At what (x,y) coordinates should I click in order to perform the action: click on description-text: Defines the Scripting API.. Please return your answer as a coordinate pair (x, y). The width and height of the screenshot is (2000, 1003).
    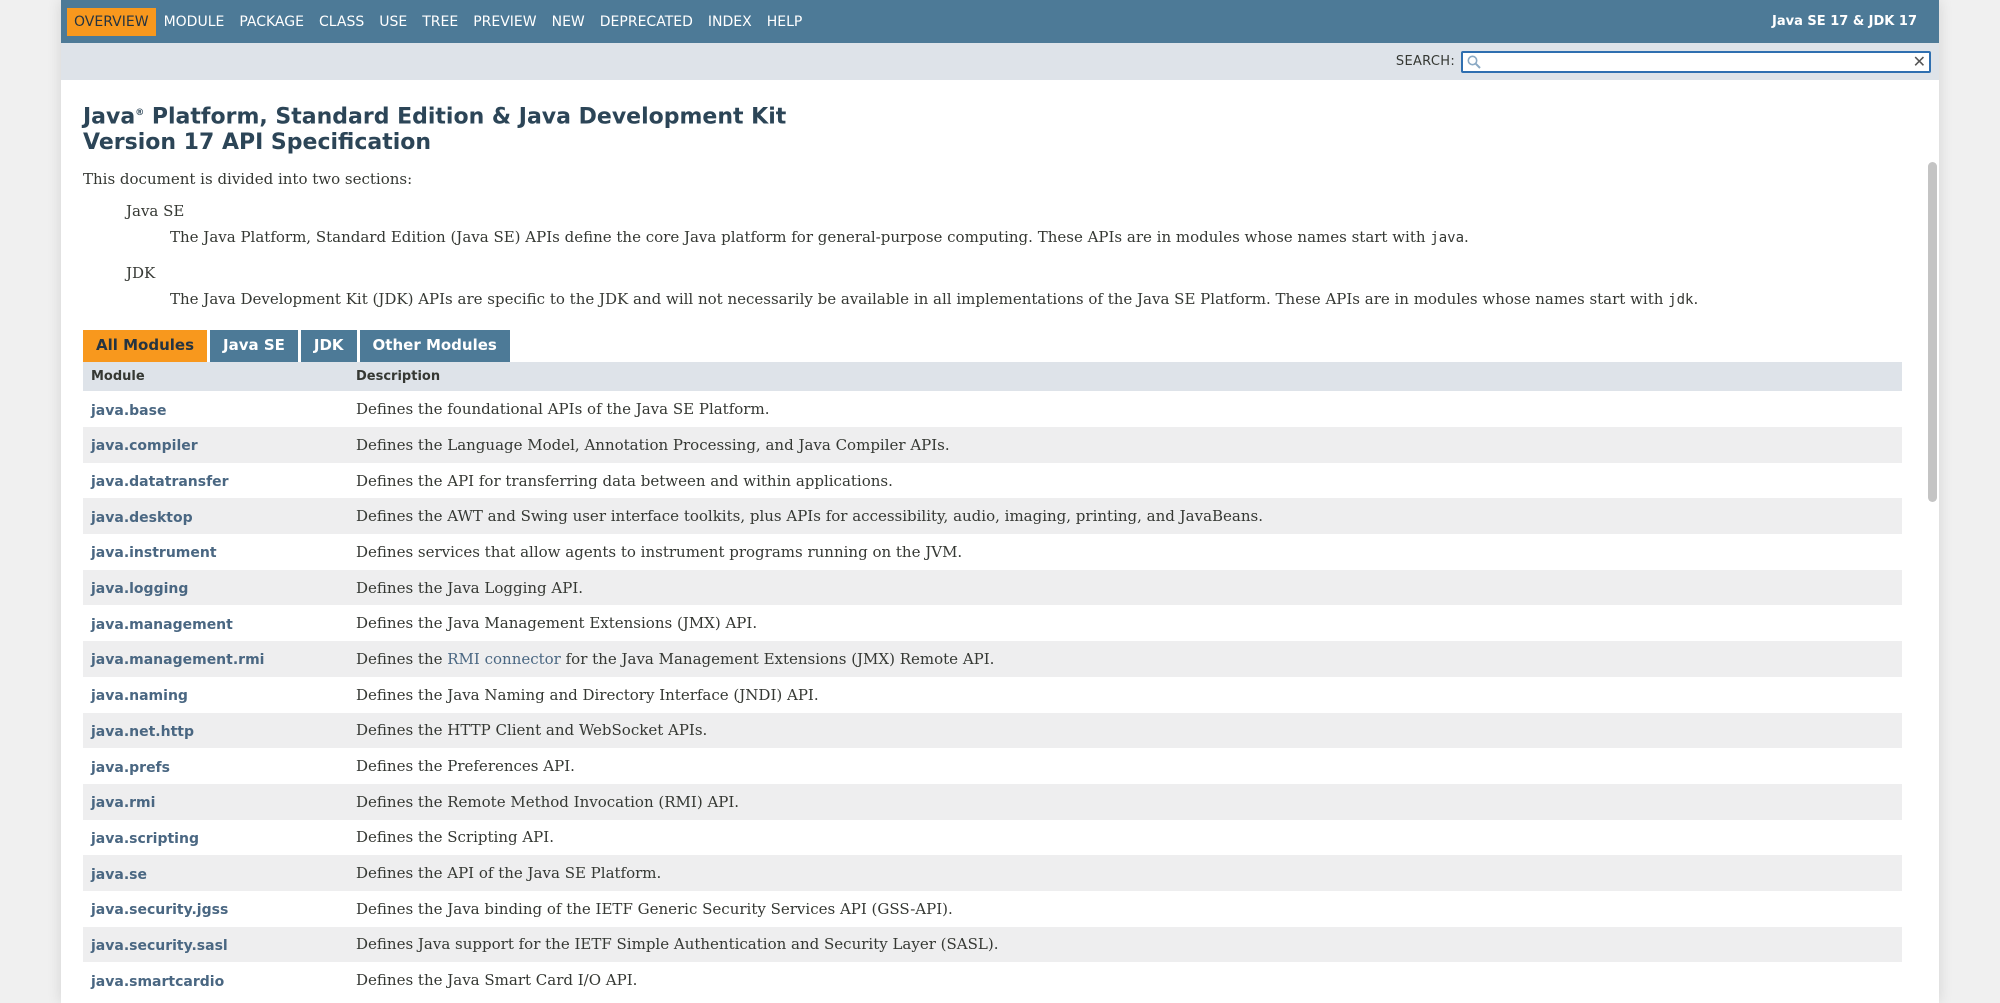
    Looking at the image, I should click on (455, 837).